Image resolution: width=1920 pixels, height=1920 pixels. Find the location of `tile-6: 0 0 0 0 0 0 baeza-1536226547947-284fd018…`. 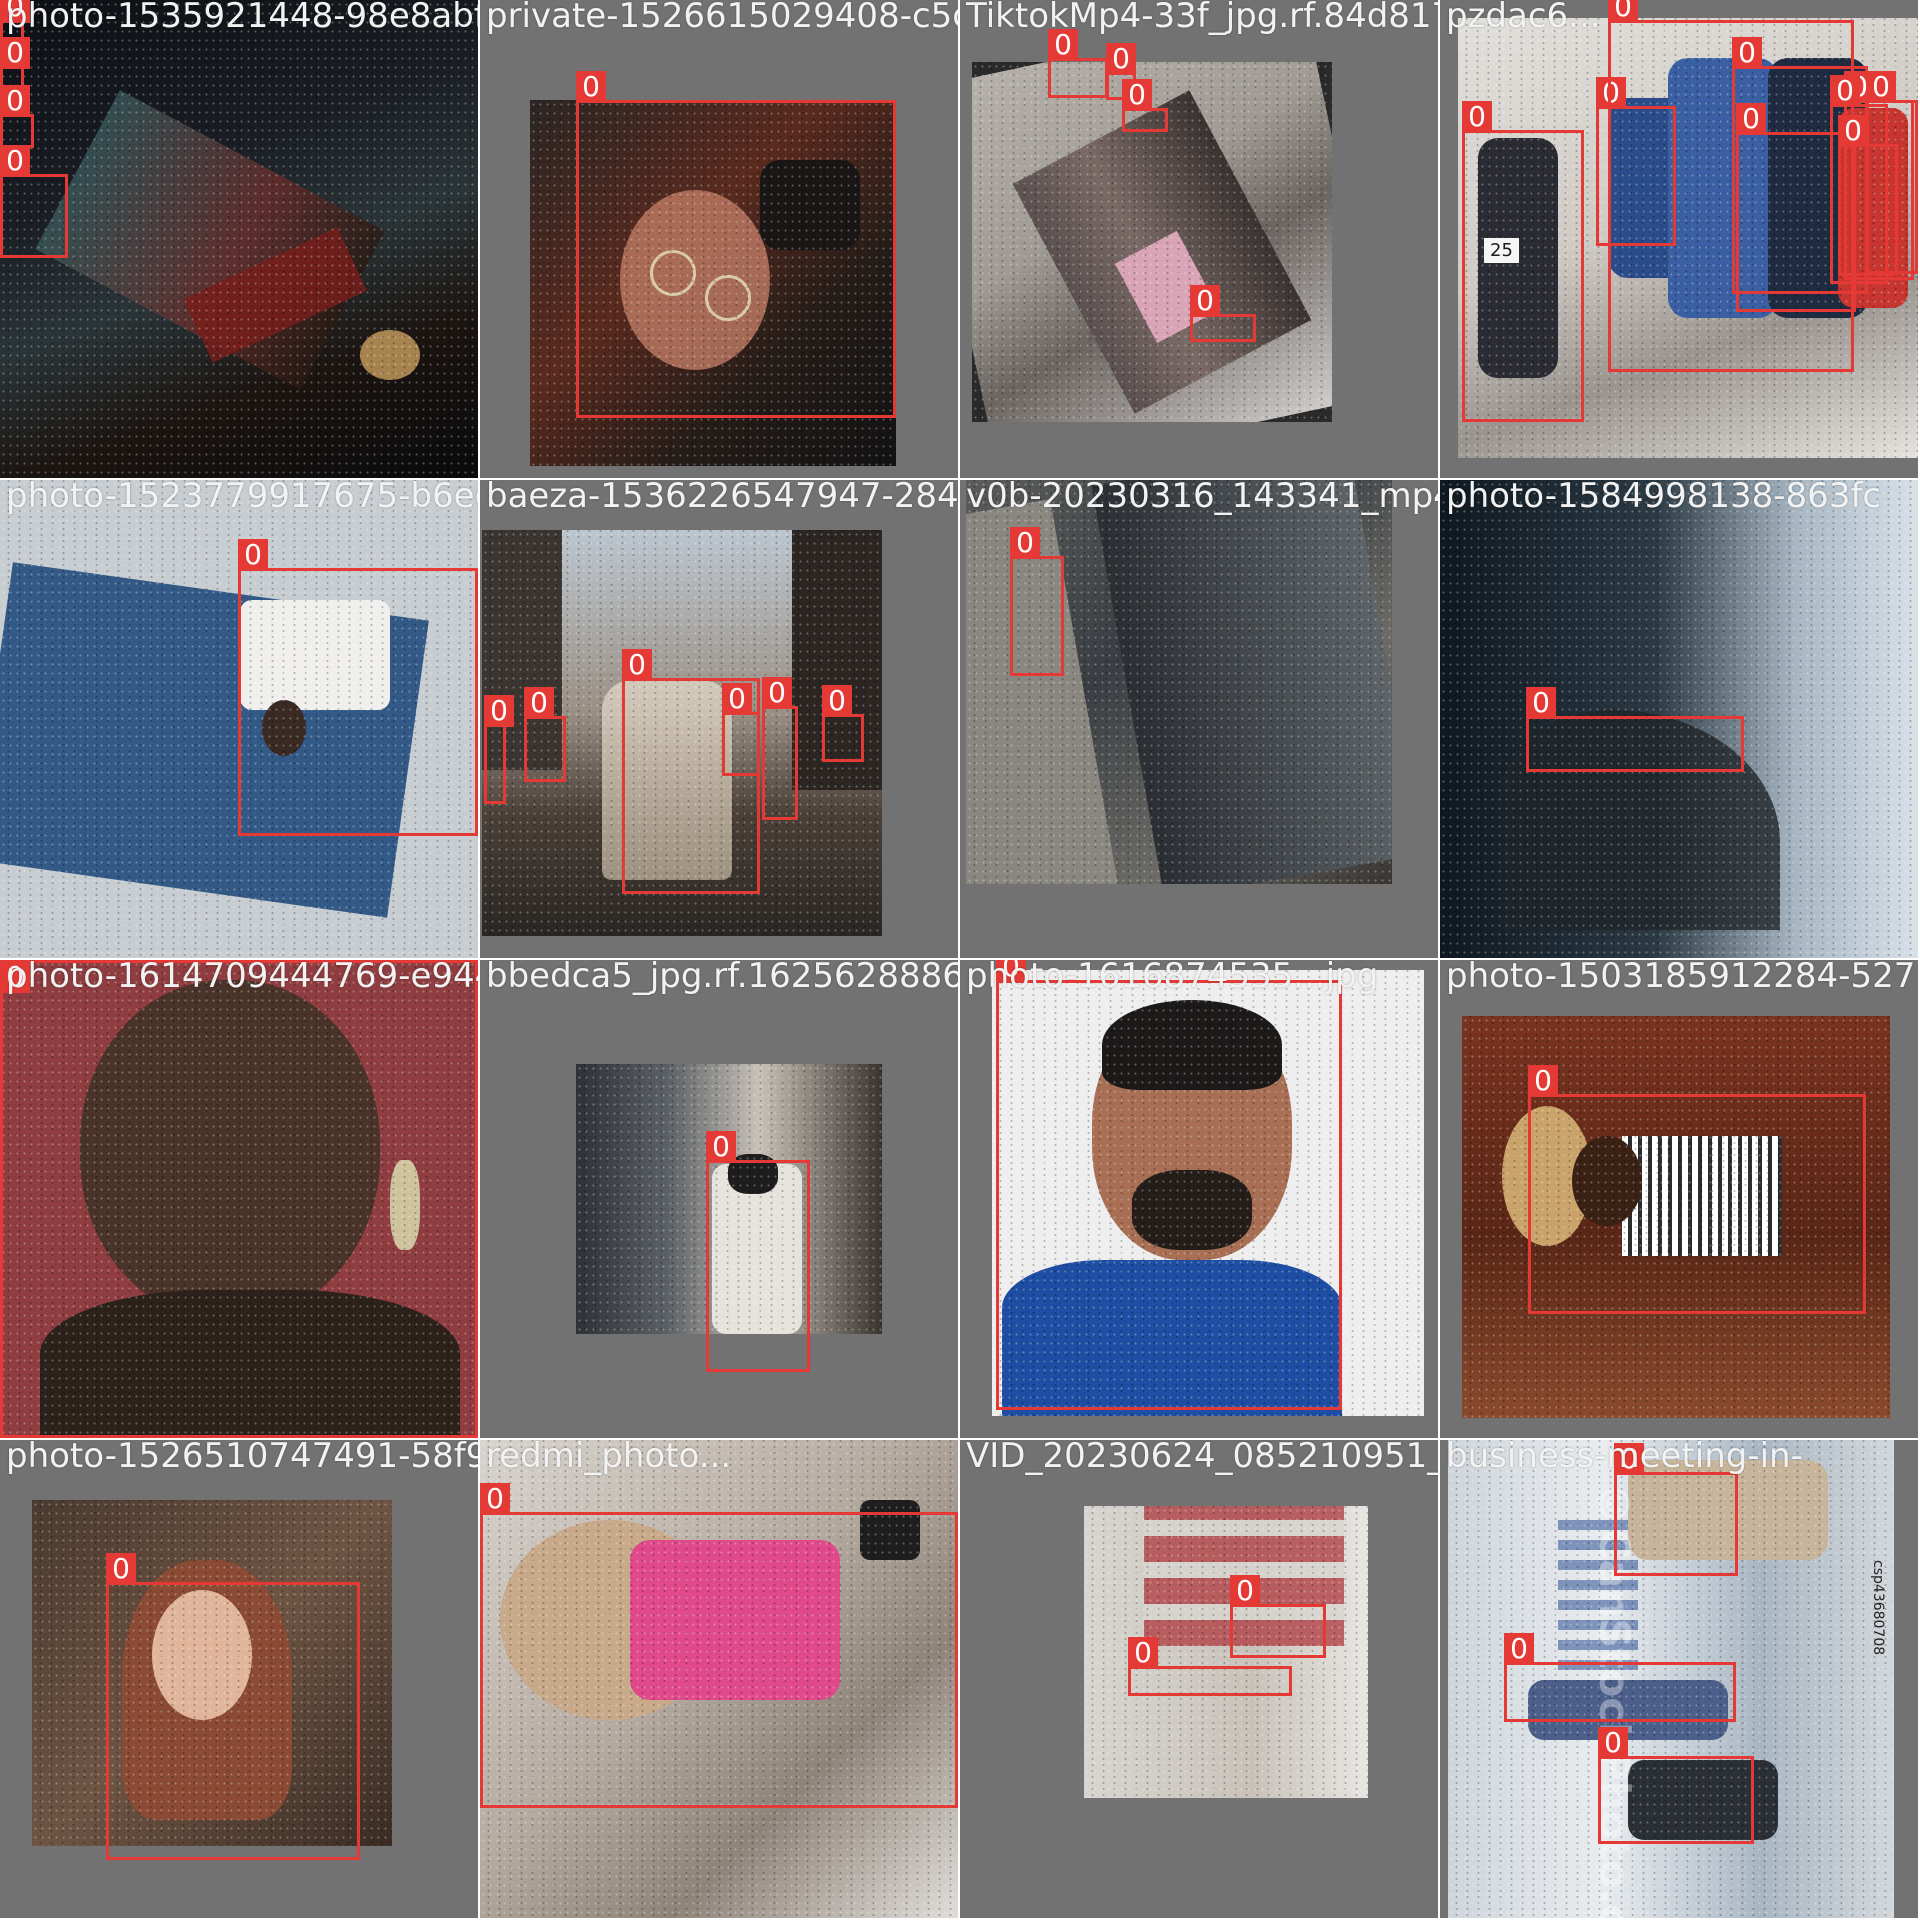

tile-6: 0 0 0 0 0 0 baeza-1536226547947-284fd018… is located at coordinates (719, 719).